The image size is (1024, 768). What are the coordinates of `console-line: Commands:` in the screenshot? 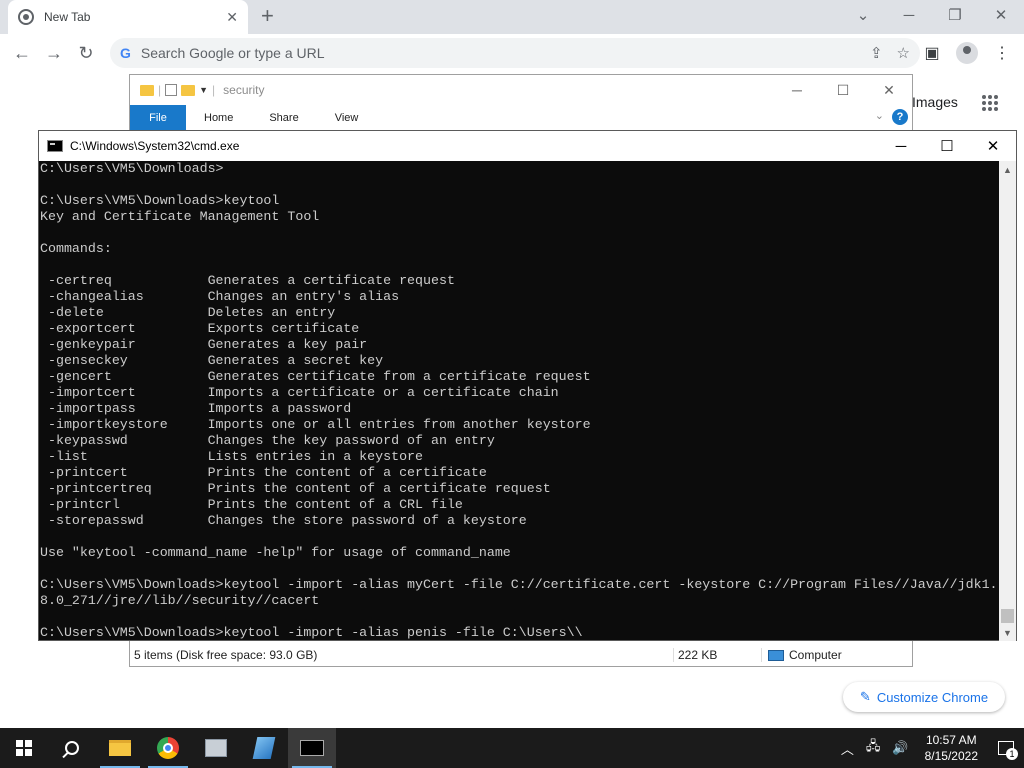 It's located at (76, 248).